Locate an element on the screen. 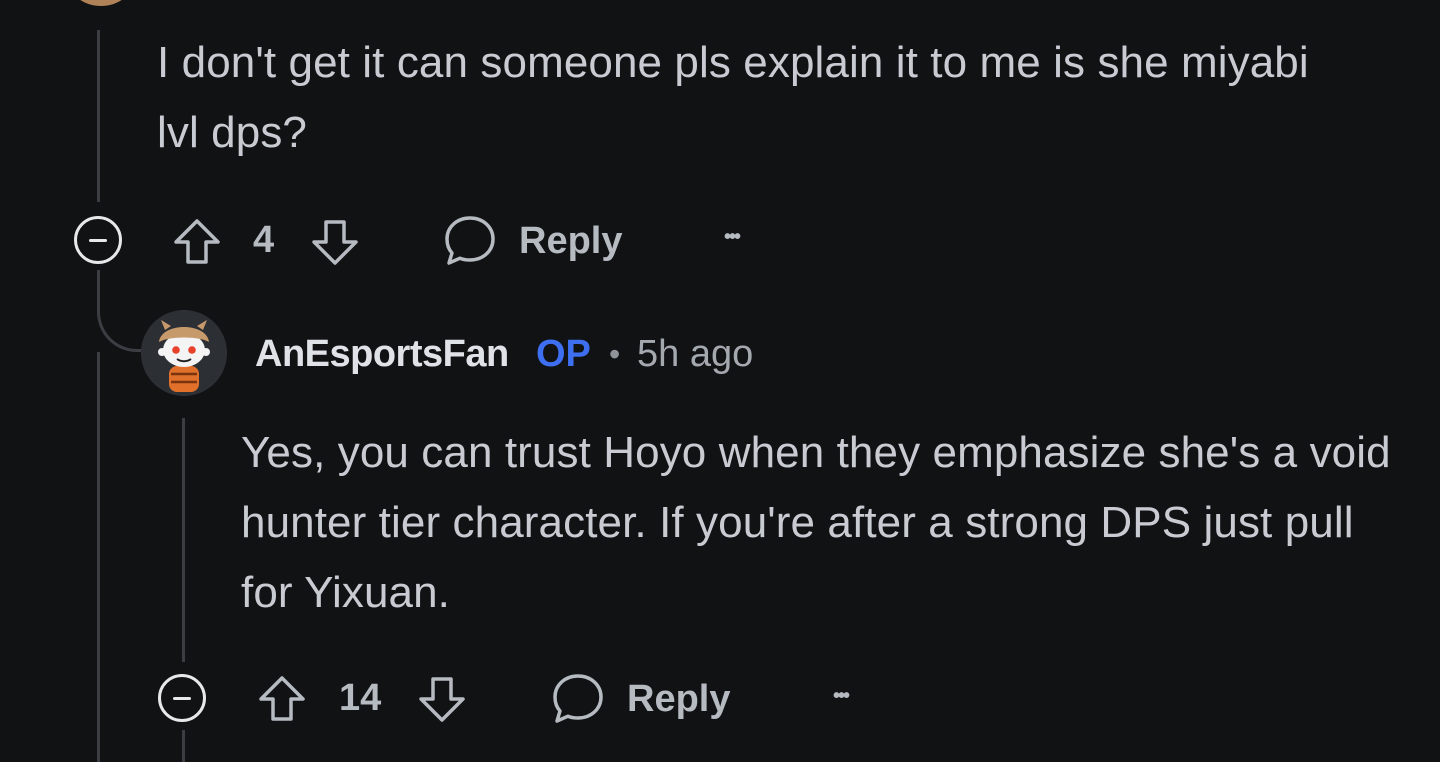 The image size is (1440, 762). vote-count: 4 is located at coordinates (264, 240).